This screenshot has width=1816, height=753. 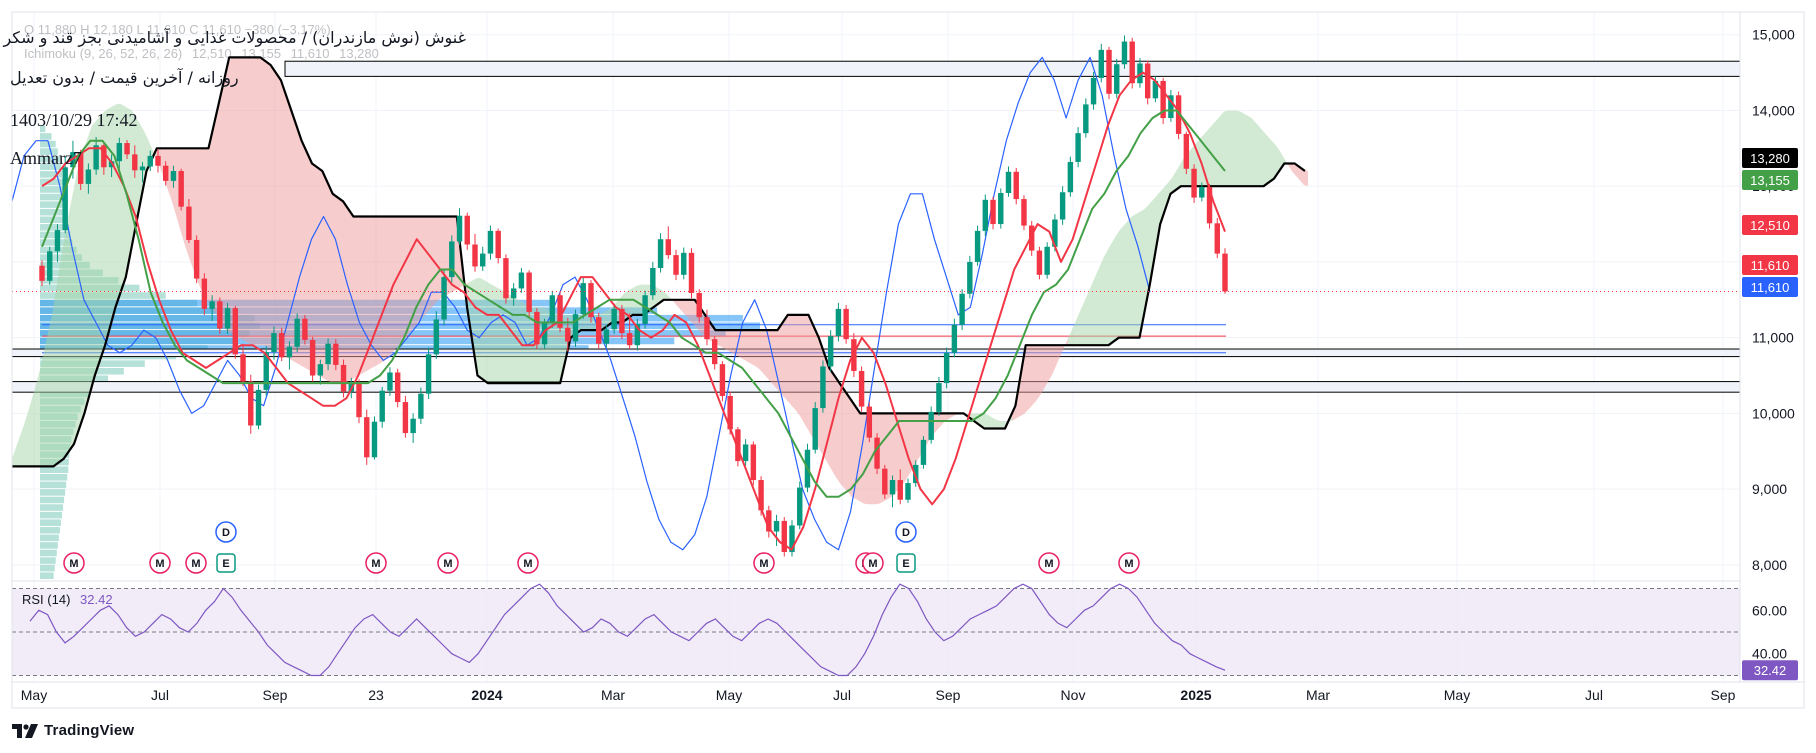 What do you see at coordinates (1012, 68) in the screenshot?
I see `support-resistance-zone` at bounding box center [1012, 68].